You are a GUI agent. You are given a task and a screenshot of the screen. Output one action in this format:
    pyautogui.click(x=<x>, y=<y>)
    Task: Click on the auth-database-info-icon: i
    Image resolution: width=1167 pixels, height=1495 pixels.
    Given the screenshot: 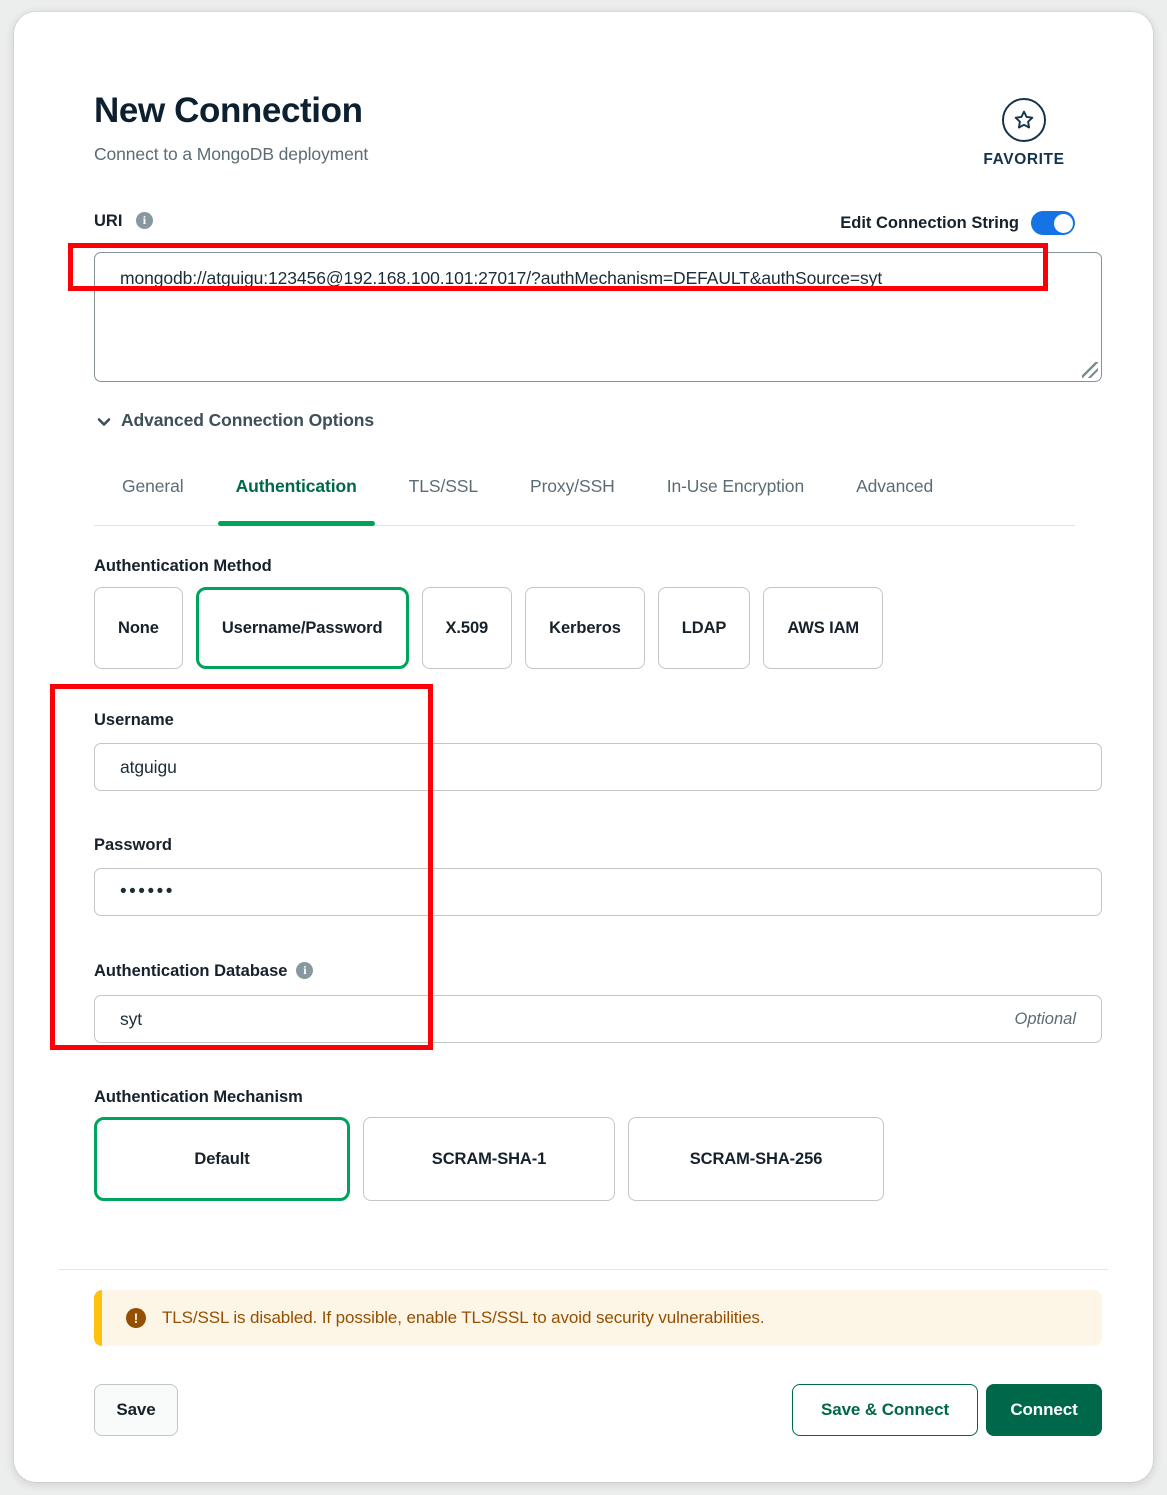 What is the action you would take?
    pyautogui.click(x=305, y=971)
    